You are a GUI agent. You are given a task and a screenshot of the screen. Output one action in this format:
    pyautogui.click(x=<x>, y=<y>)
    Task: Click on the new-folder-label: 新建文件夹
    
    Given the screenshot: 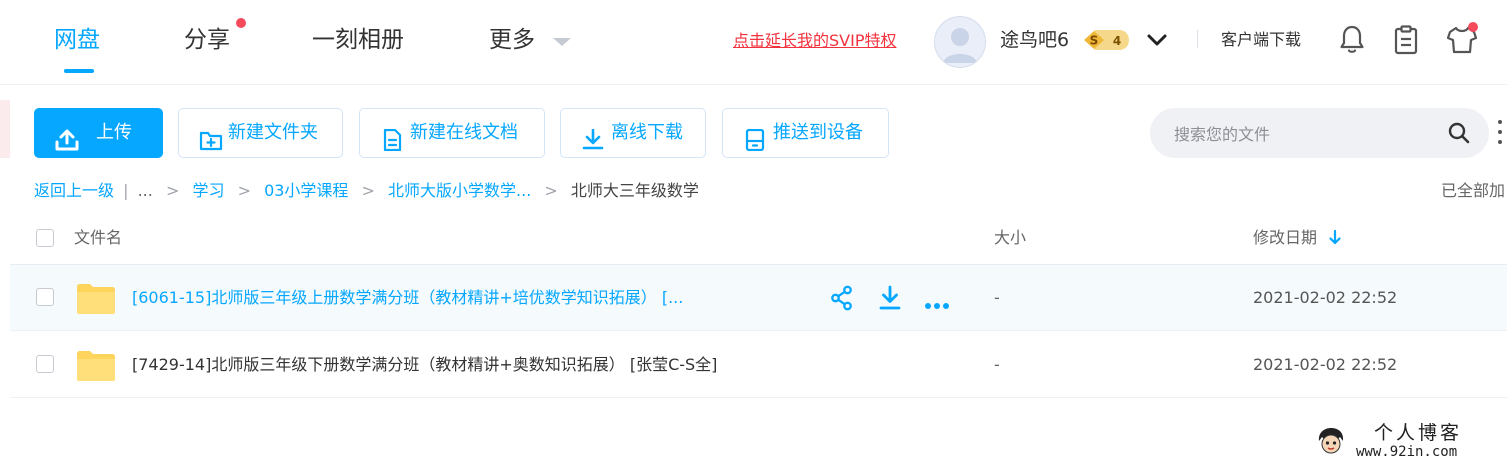 What is the action you would take?
    pyautogui.click(x=273, y=132)
    